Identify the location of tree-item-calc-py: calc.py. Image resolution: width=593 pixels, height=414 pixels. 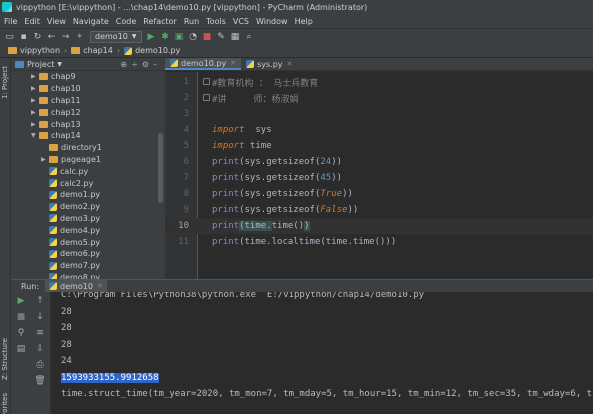
(88, 171).